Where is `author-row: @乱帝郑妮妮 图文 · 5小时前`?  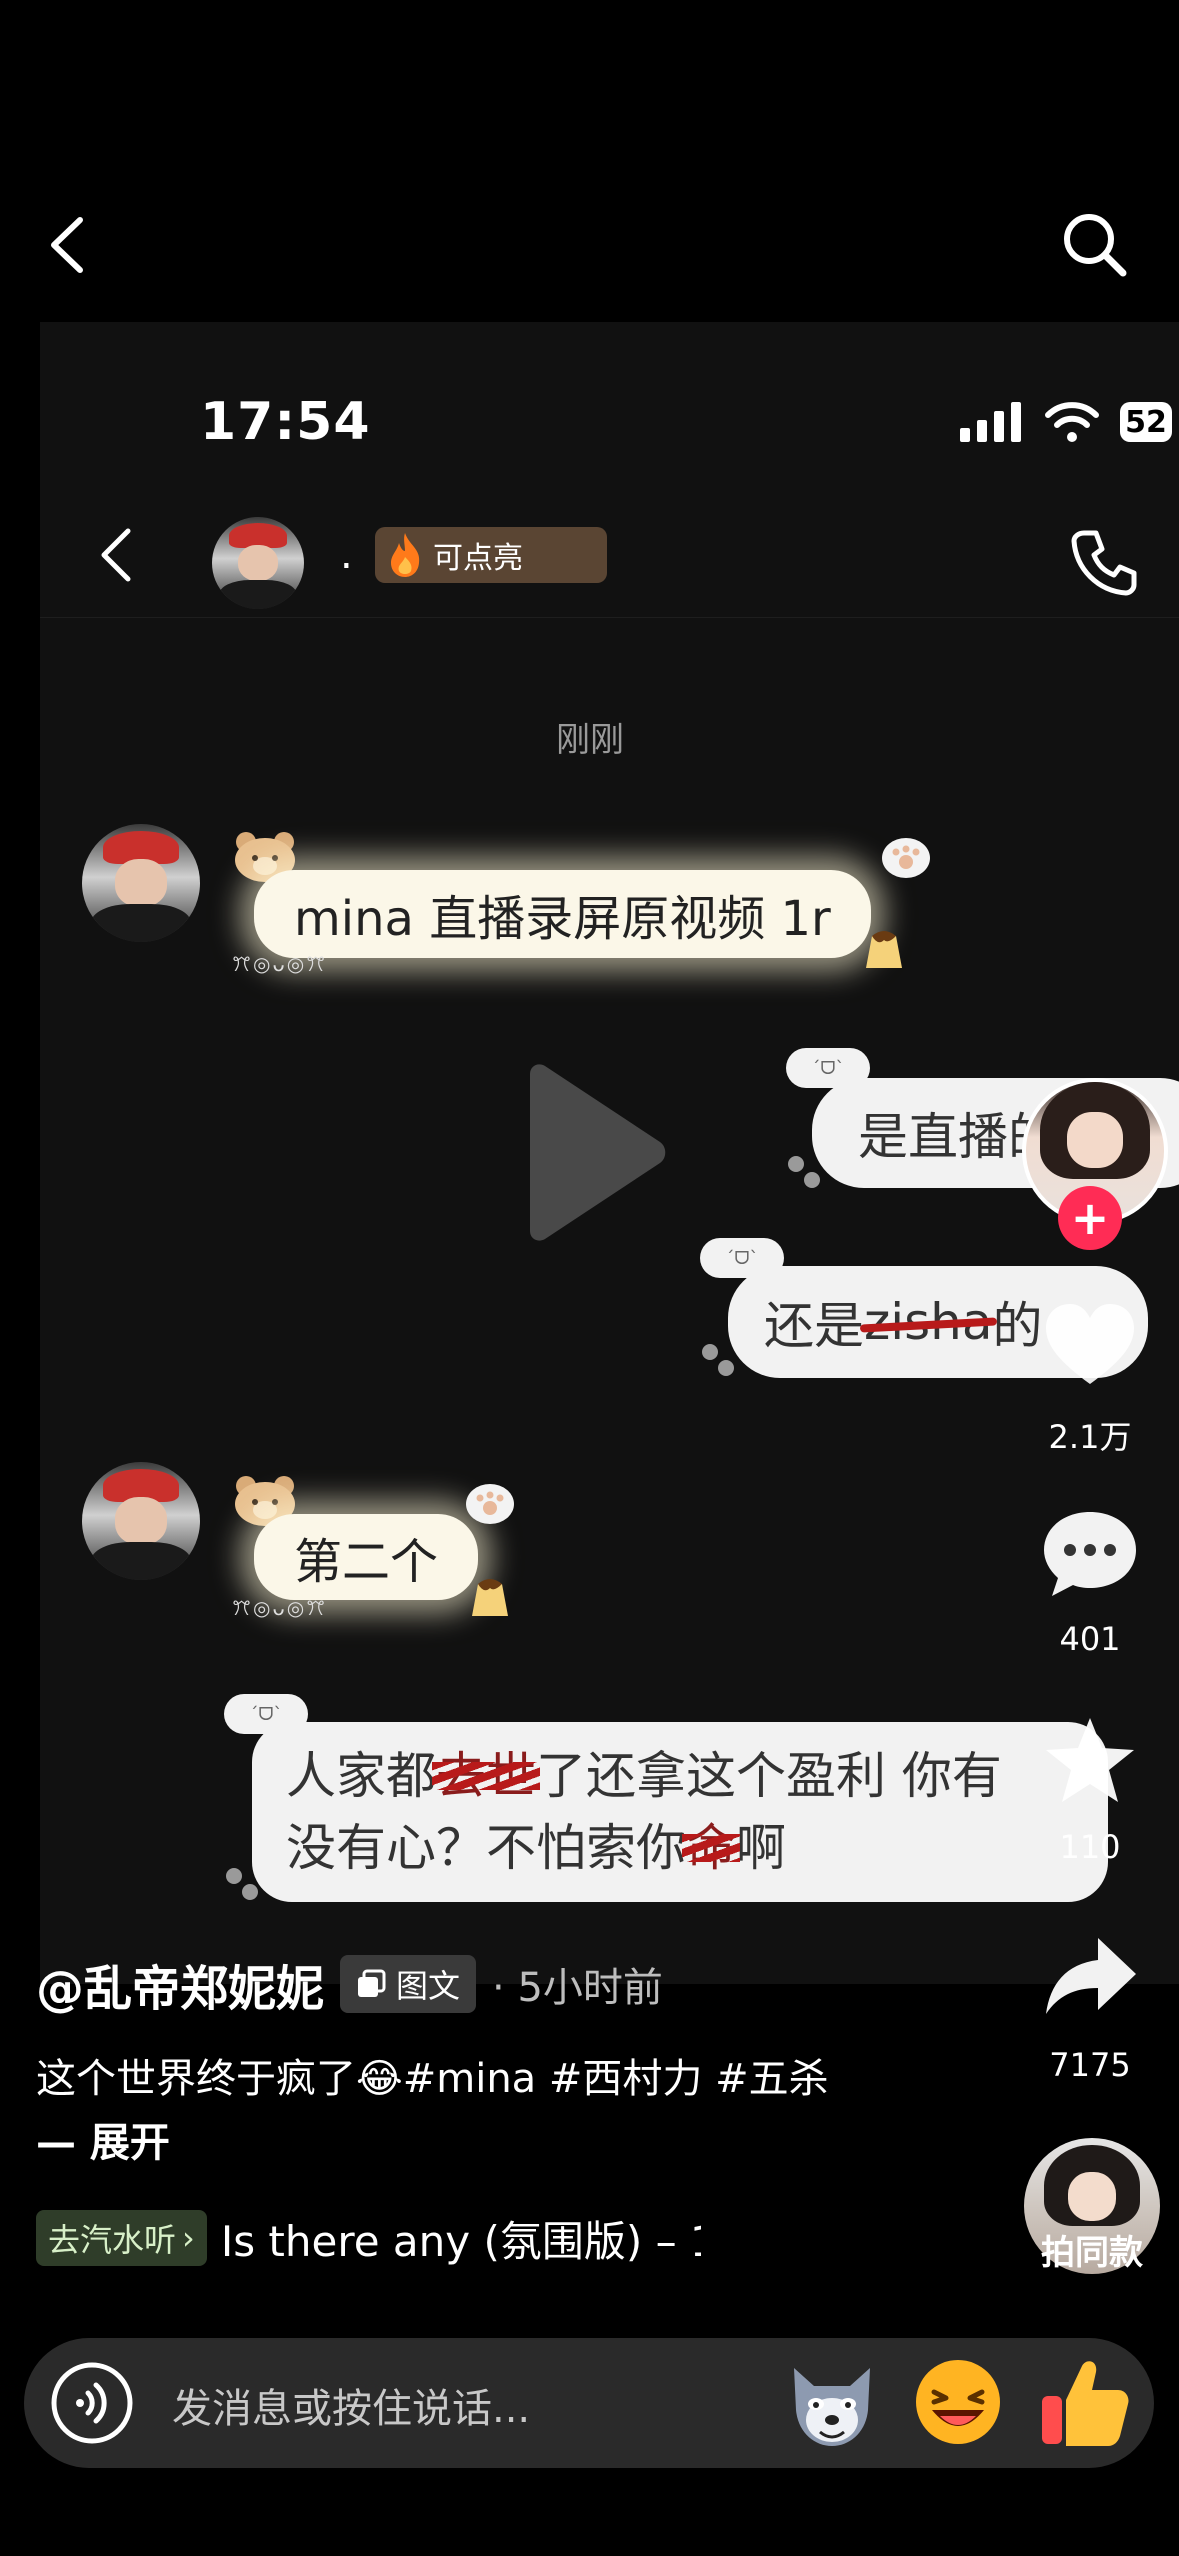
author-row: @乱帝郑妮妮 图文 · 5小时前 is located at coordinates (349, 1984).